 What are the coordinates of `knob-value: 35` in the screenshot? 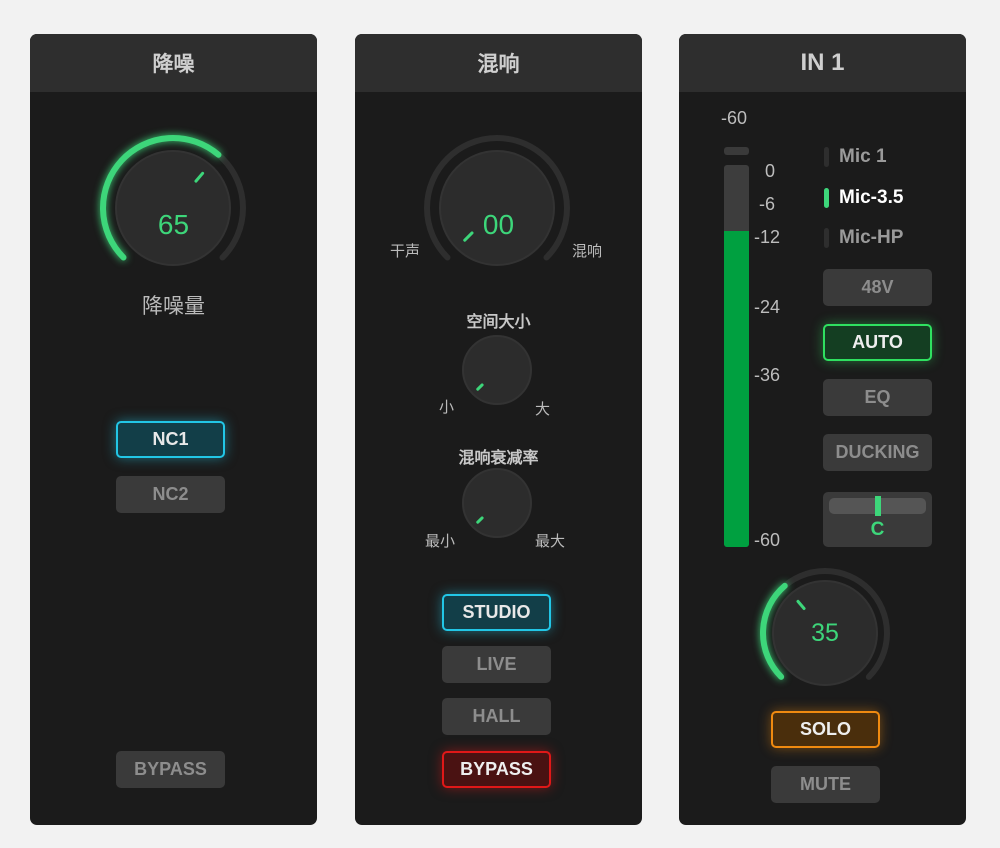 It's located at (825, 633).